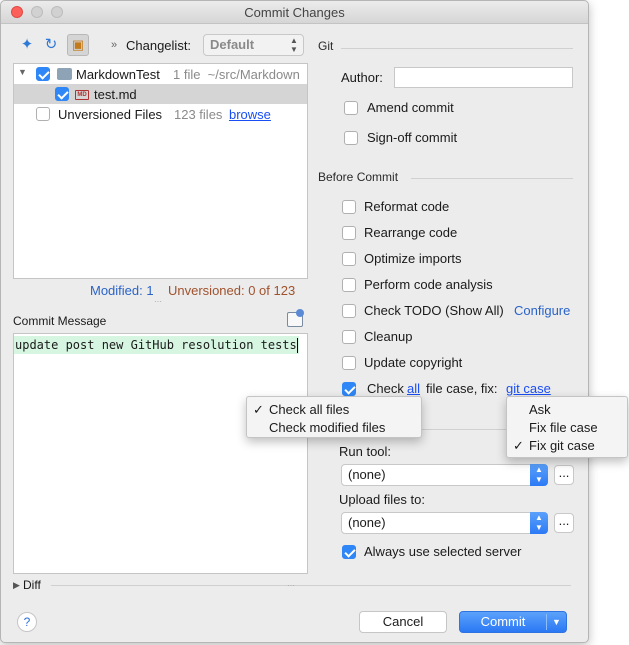  What do you see at coordinates (159, 45) in the screenshot?
I see `changelist-label: Changelist:` at bounding box center [159, 45].